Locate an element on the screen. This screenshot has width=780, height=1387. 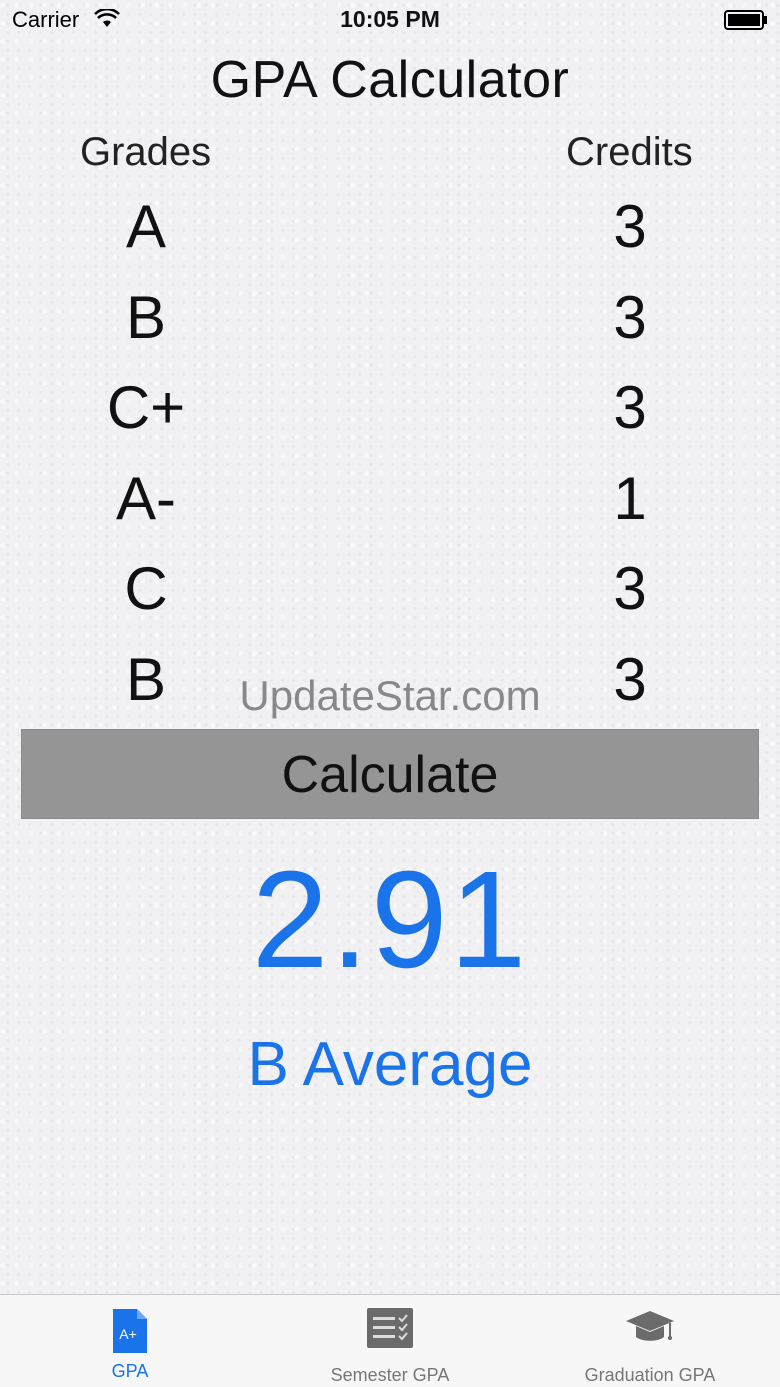
grade-field: A is located at coordinates (146, 227).